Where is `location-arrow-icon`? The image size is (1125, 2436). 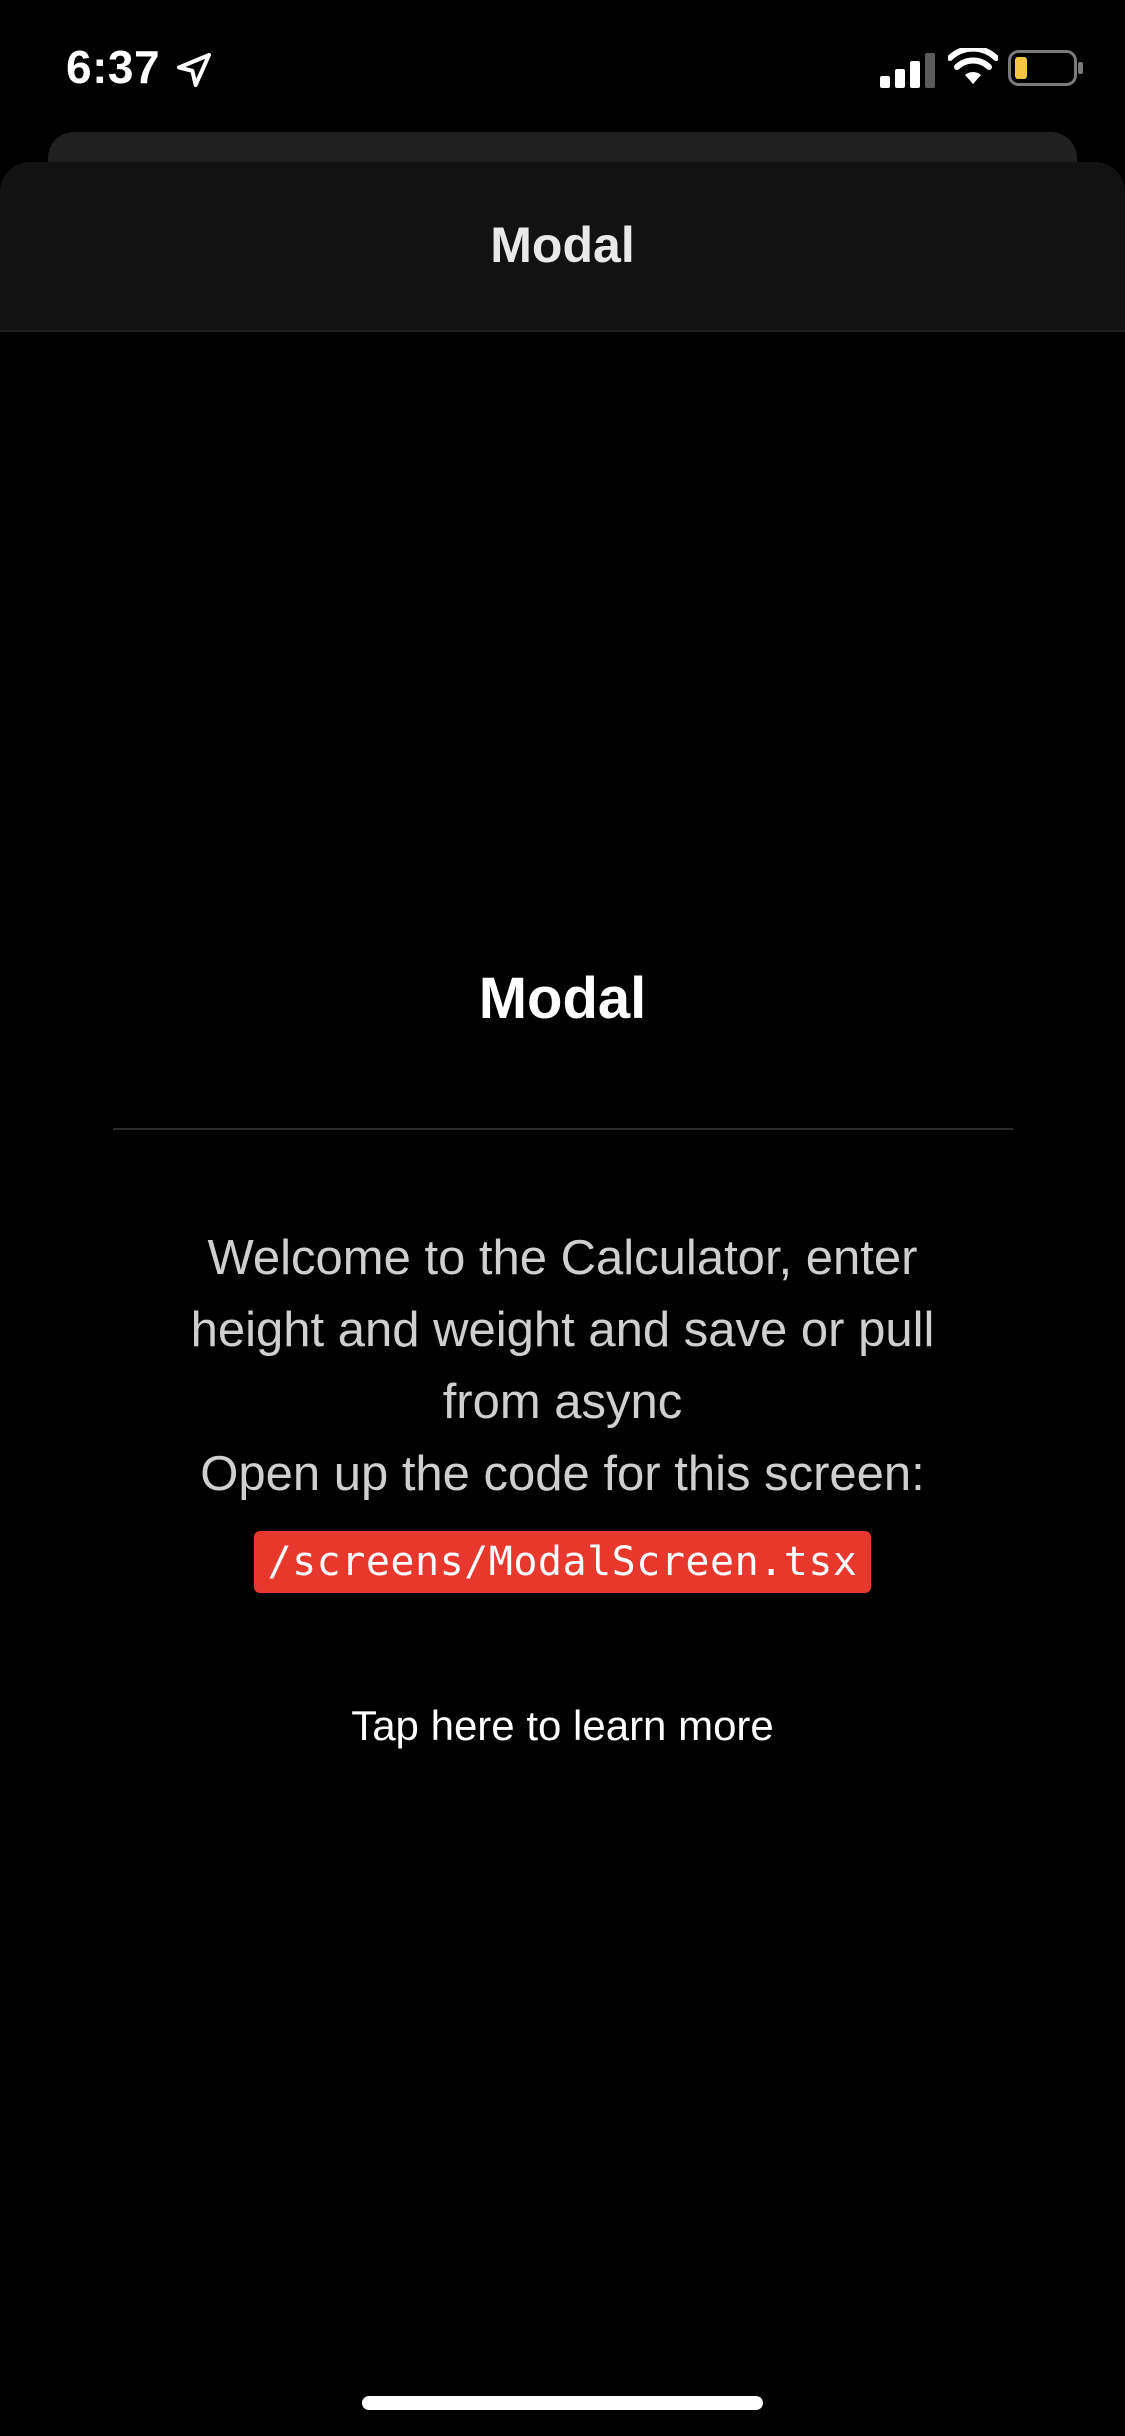
location-arrow-icon is located at coordinates (194, 70).